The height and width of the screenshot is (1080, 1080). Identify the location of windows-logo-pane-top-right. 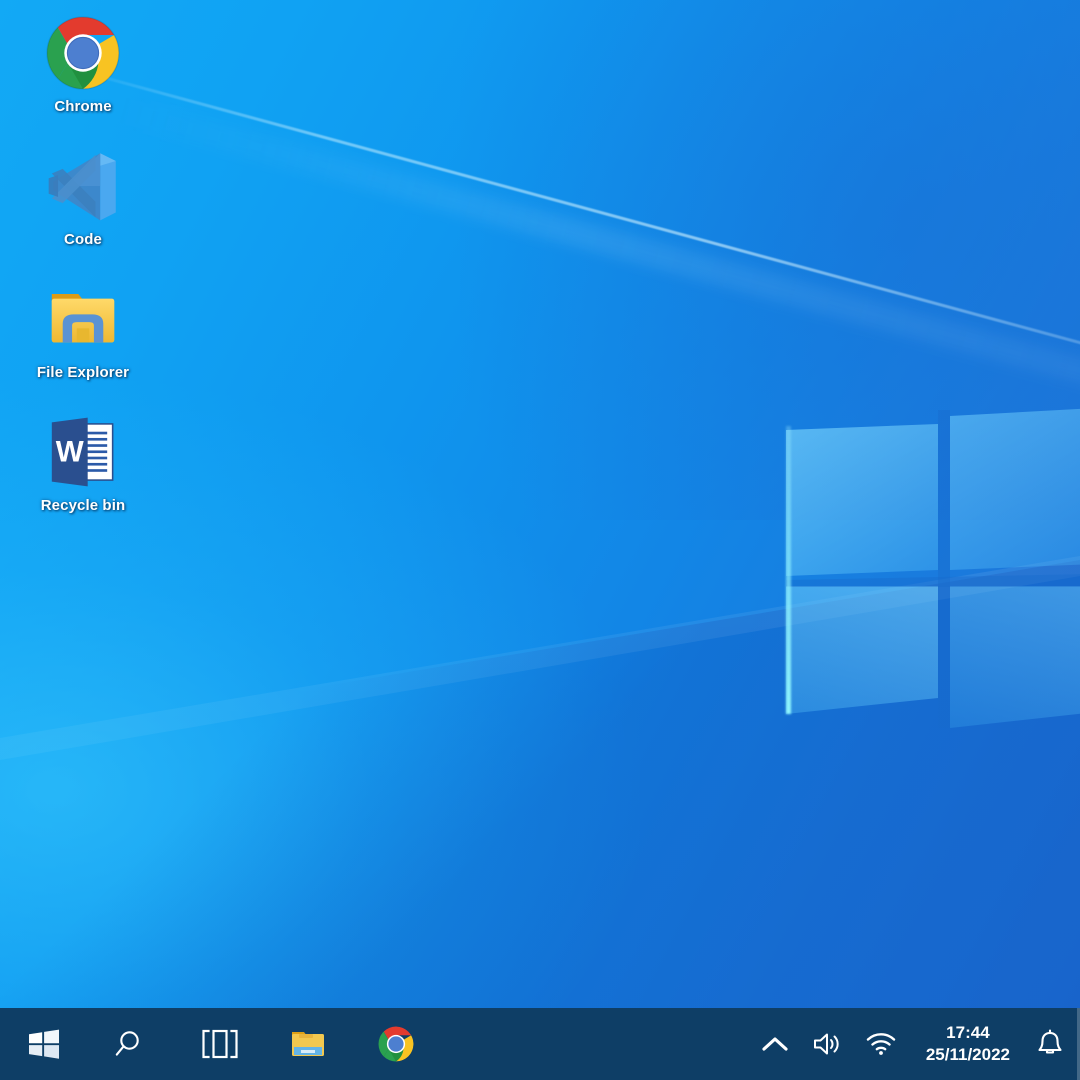
(1015, 489).